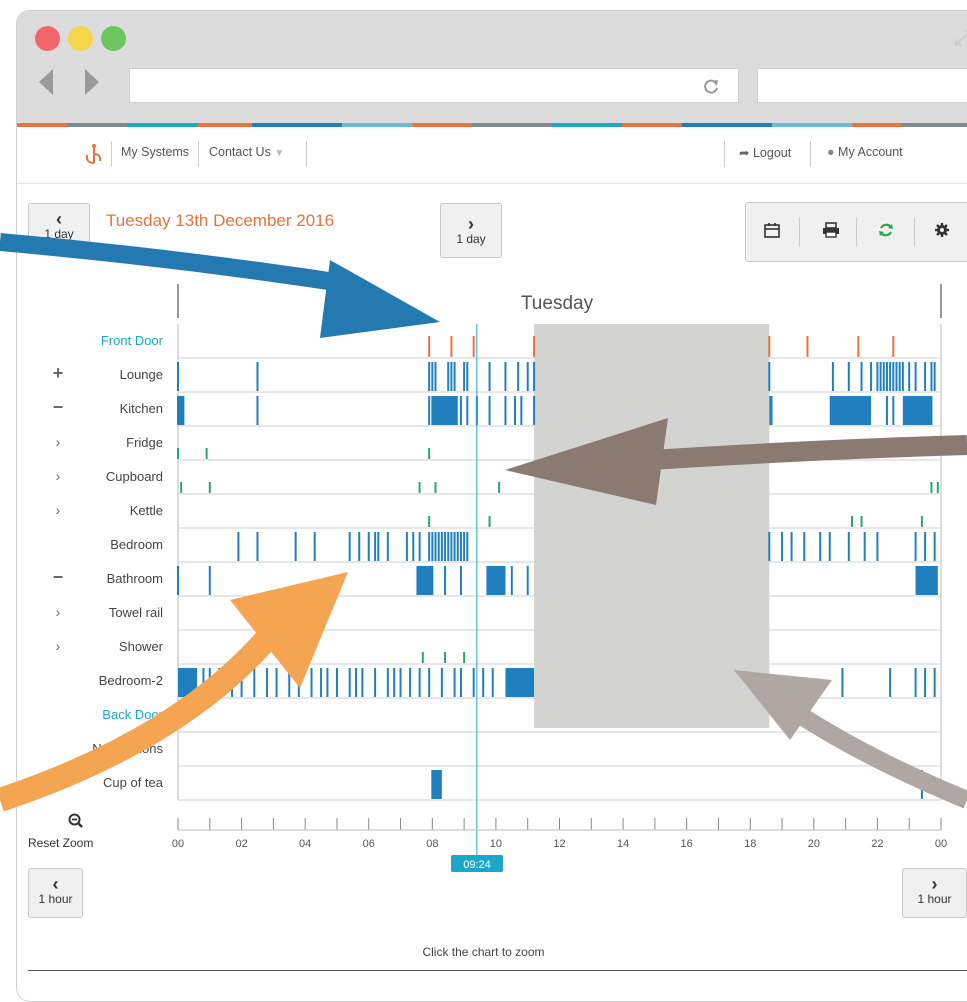 Image resolution: width=967 pixels, height=1002 pixels. Describe the element at coordinates (559, 834) in the screenshot. I see `x-axis: 00 02 04 06 08 10 12 14 16 18 20 22 00` at that location.